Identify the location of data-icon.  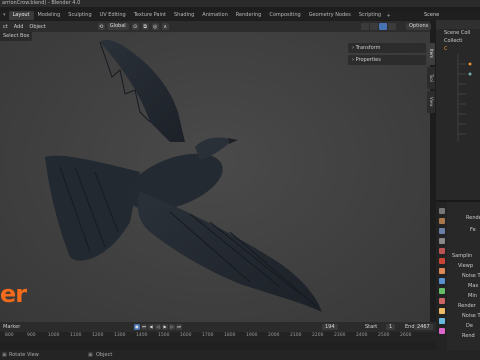
(442, 321).